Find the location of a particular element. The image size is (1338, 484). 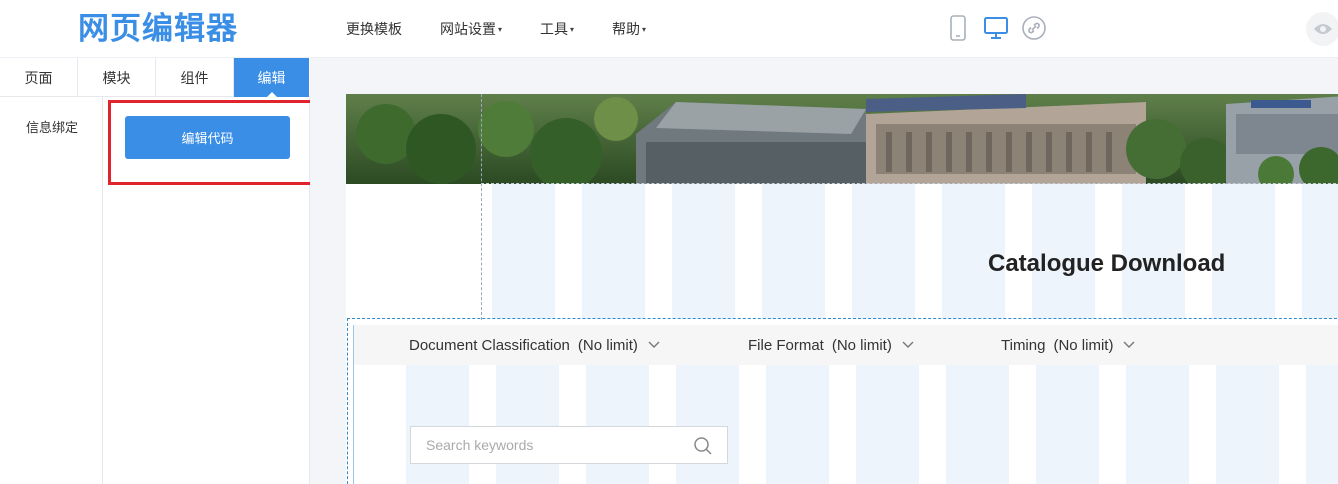

nav-site-settings: 网站设置 ▾ is located at coordinates (471, 29).